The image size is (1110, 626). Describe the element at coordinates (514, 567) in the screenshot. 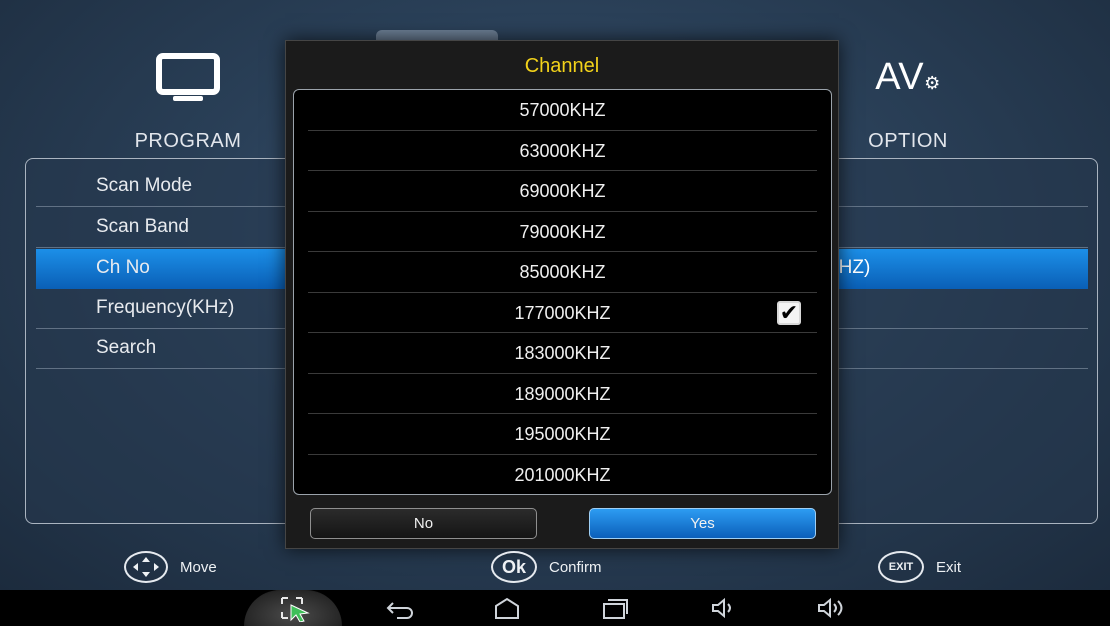

I see `ok-icon: Ok` at that location.